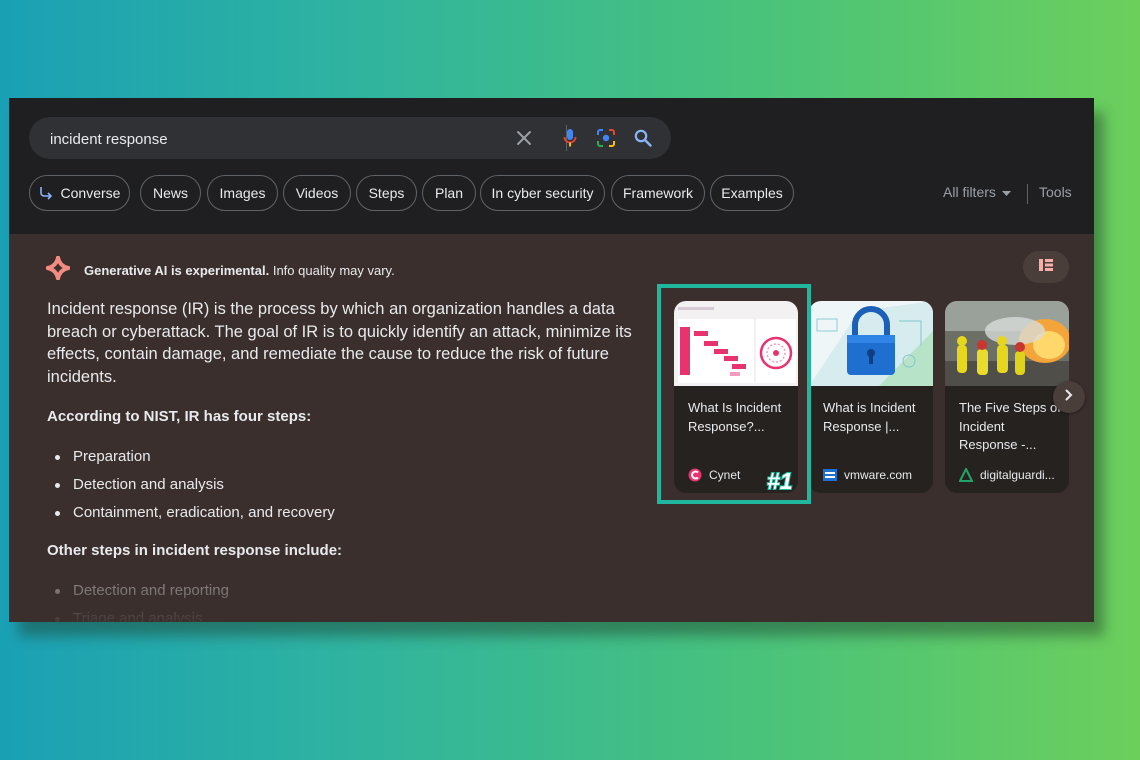 The width and height of the screenshot is (1140, 760). I want to click on chip-steps: Steps, so click(386, 193).